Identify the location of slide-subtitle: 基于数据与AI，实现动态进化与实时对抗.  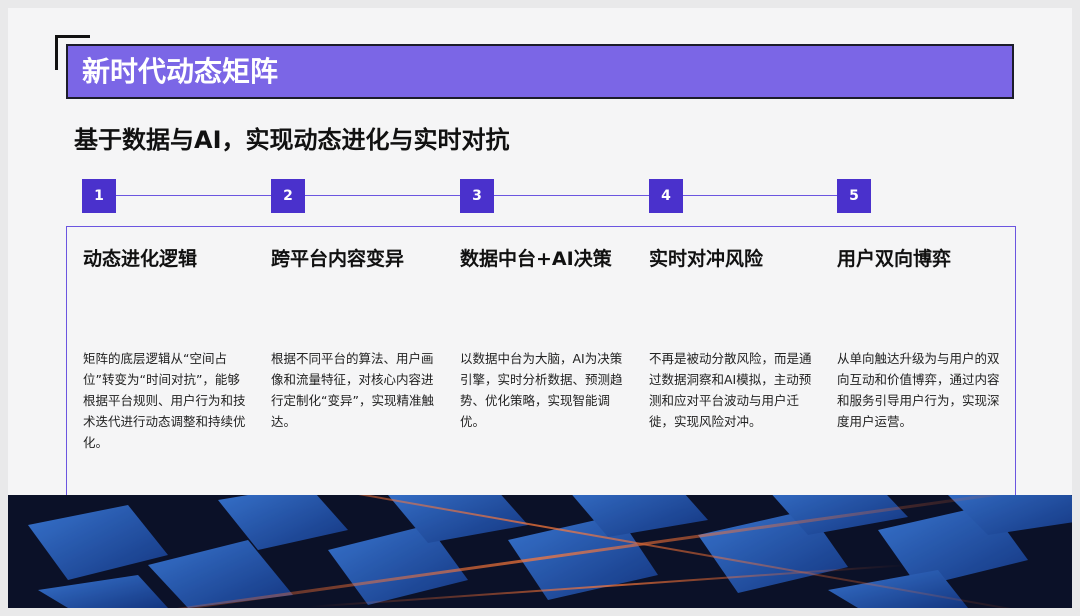
(292, 140).